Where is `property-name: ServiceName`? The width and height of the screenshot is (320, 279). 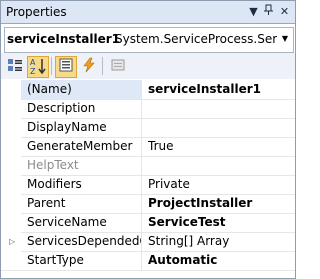
property-name: ServiceName is located at coordinates (81, 222).